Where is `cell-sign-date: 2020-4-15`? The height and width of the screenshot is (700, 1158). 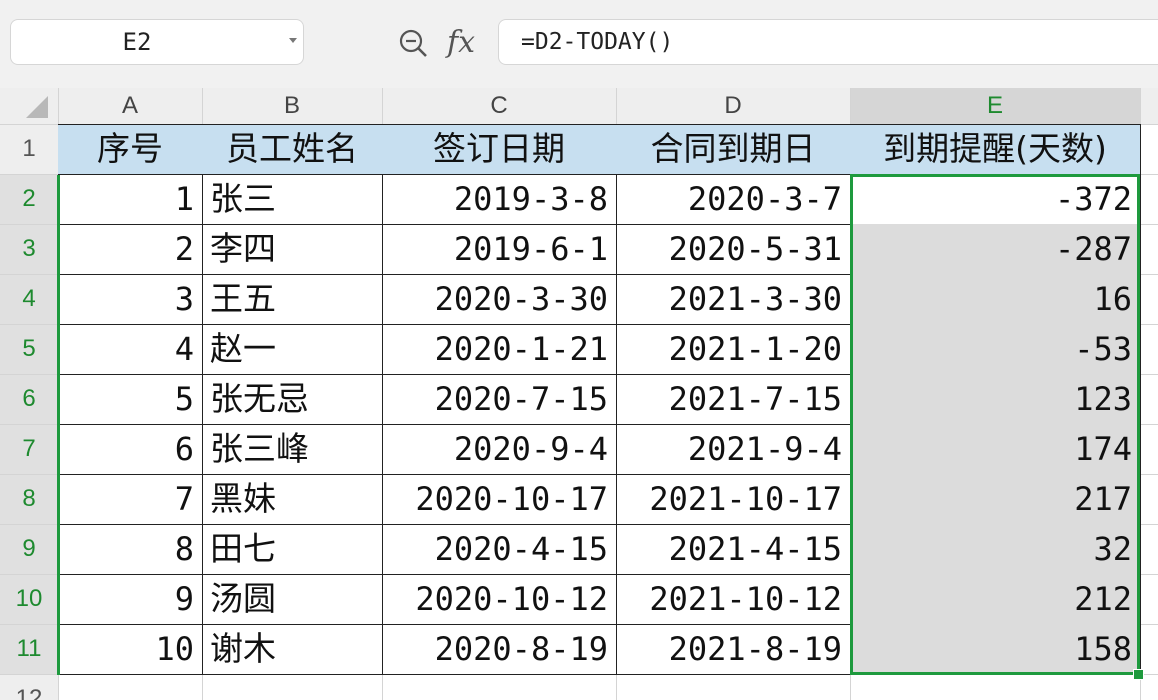
cell-sign-date: 2020-4-15 is located at coordinates (499, 549).